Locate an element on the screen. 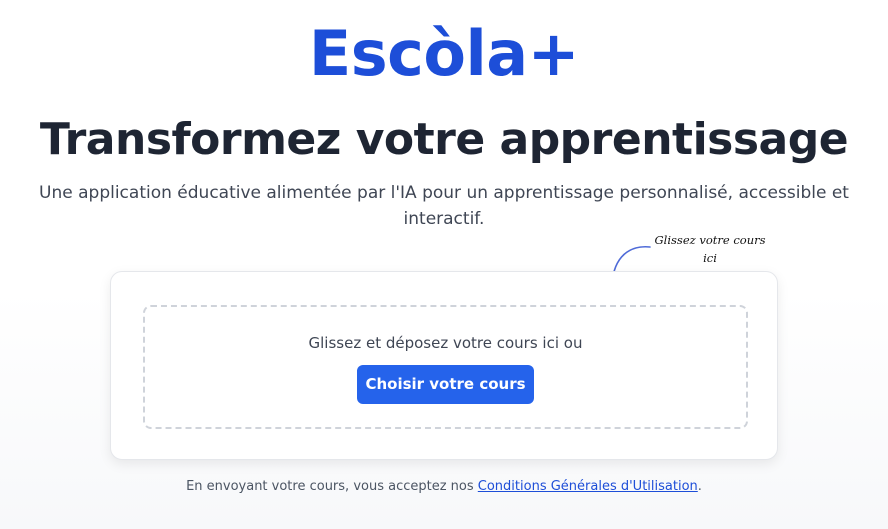 This screenshot has width=888, height=529. terms-link: Conditions Générales d'Utilisation is located at coordinates (588, 486).